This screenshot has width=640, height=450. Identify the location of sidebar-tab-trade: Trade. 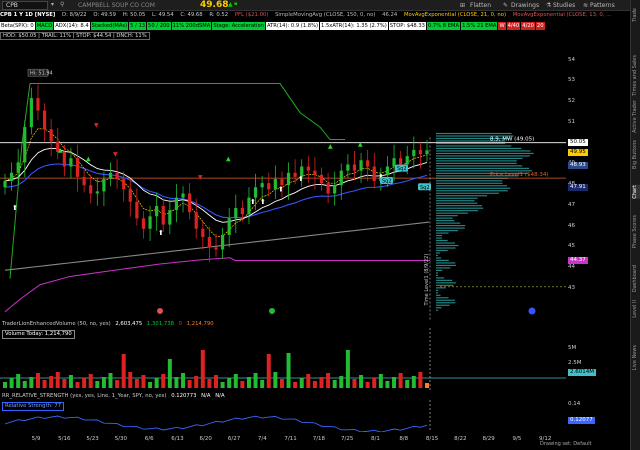
(636, 15).